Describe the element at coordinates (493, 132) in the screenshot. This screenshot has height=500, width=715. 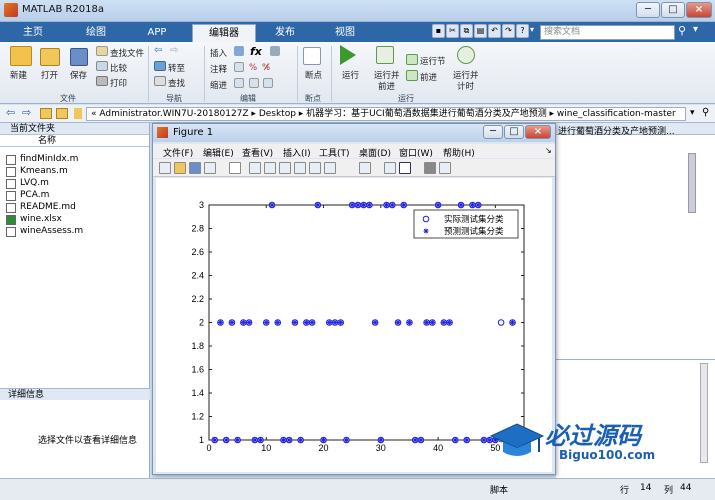
I see `figure-minimize-button: ─` at that location.